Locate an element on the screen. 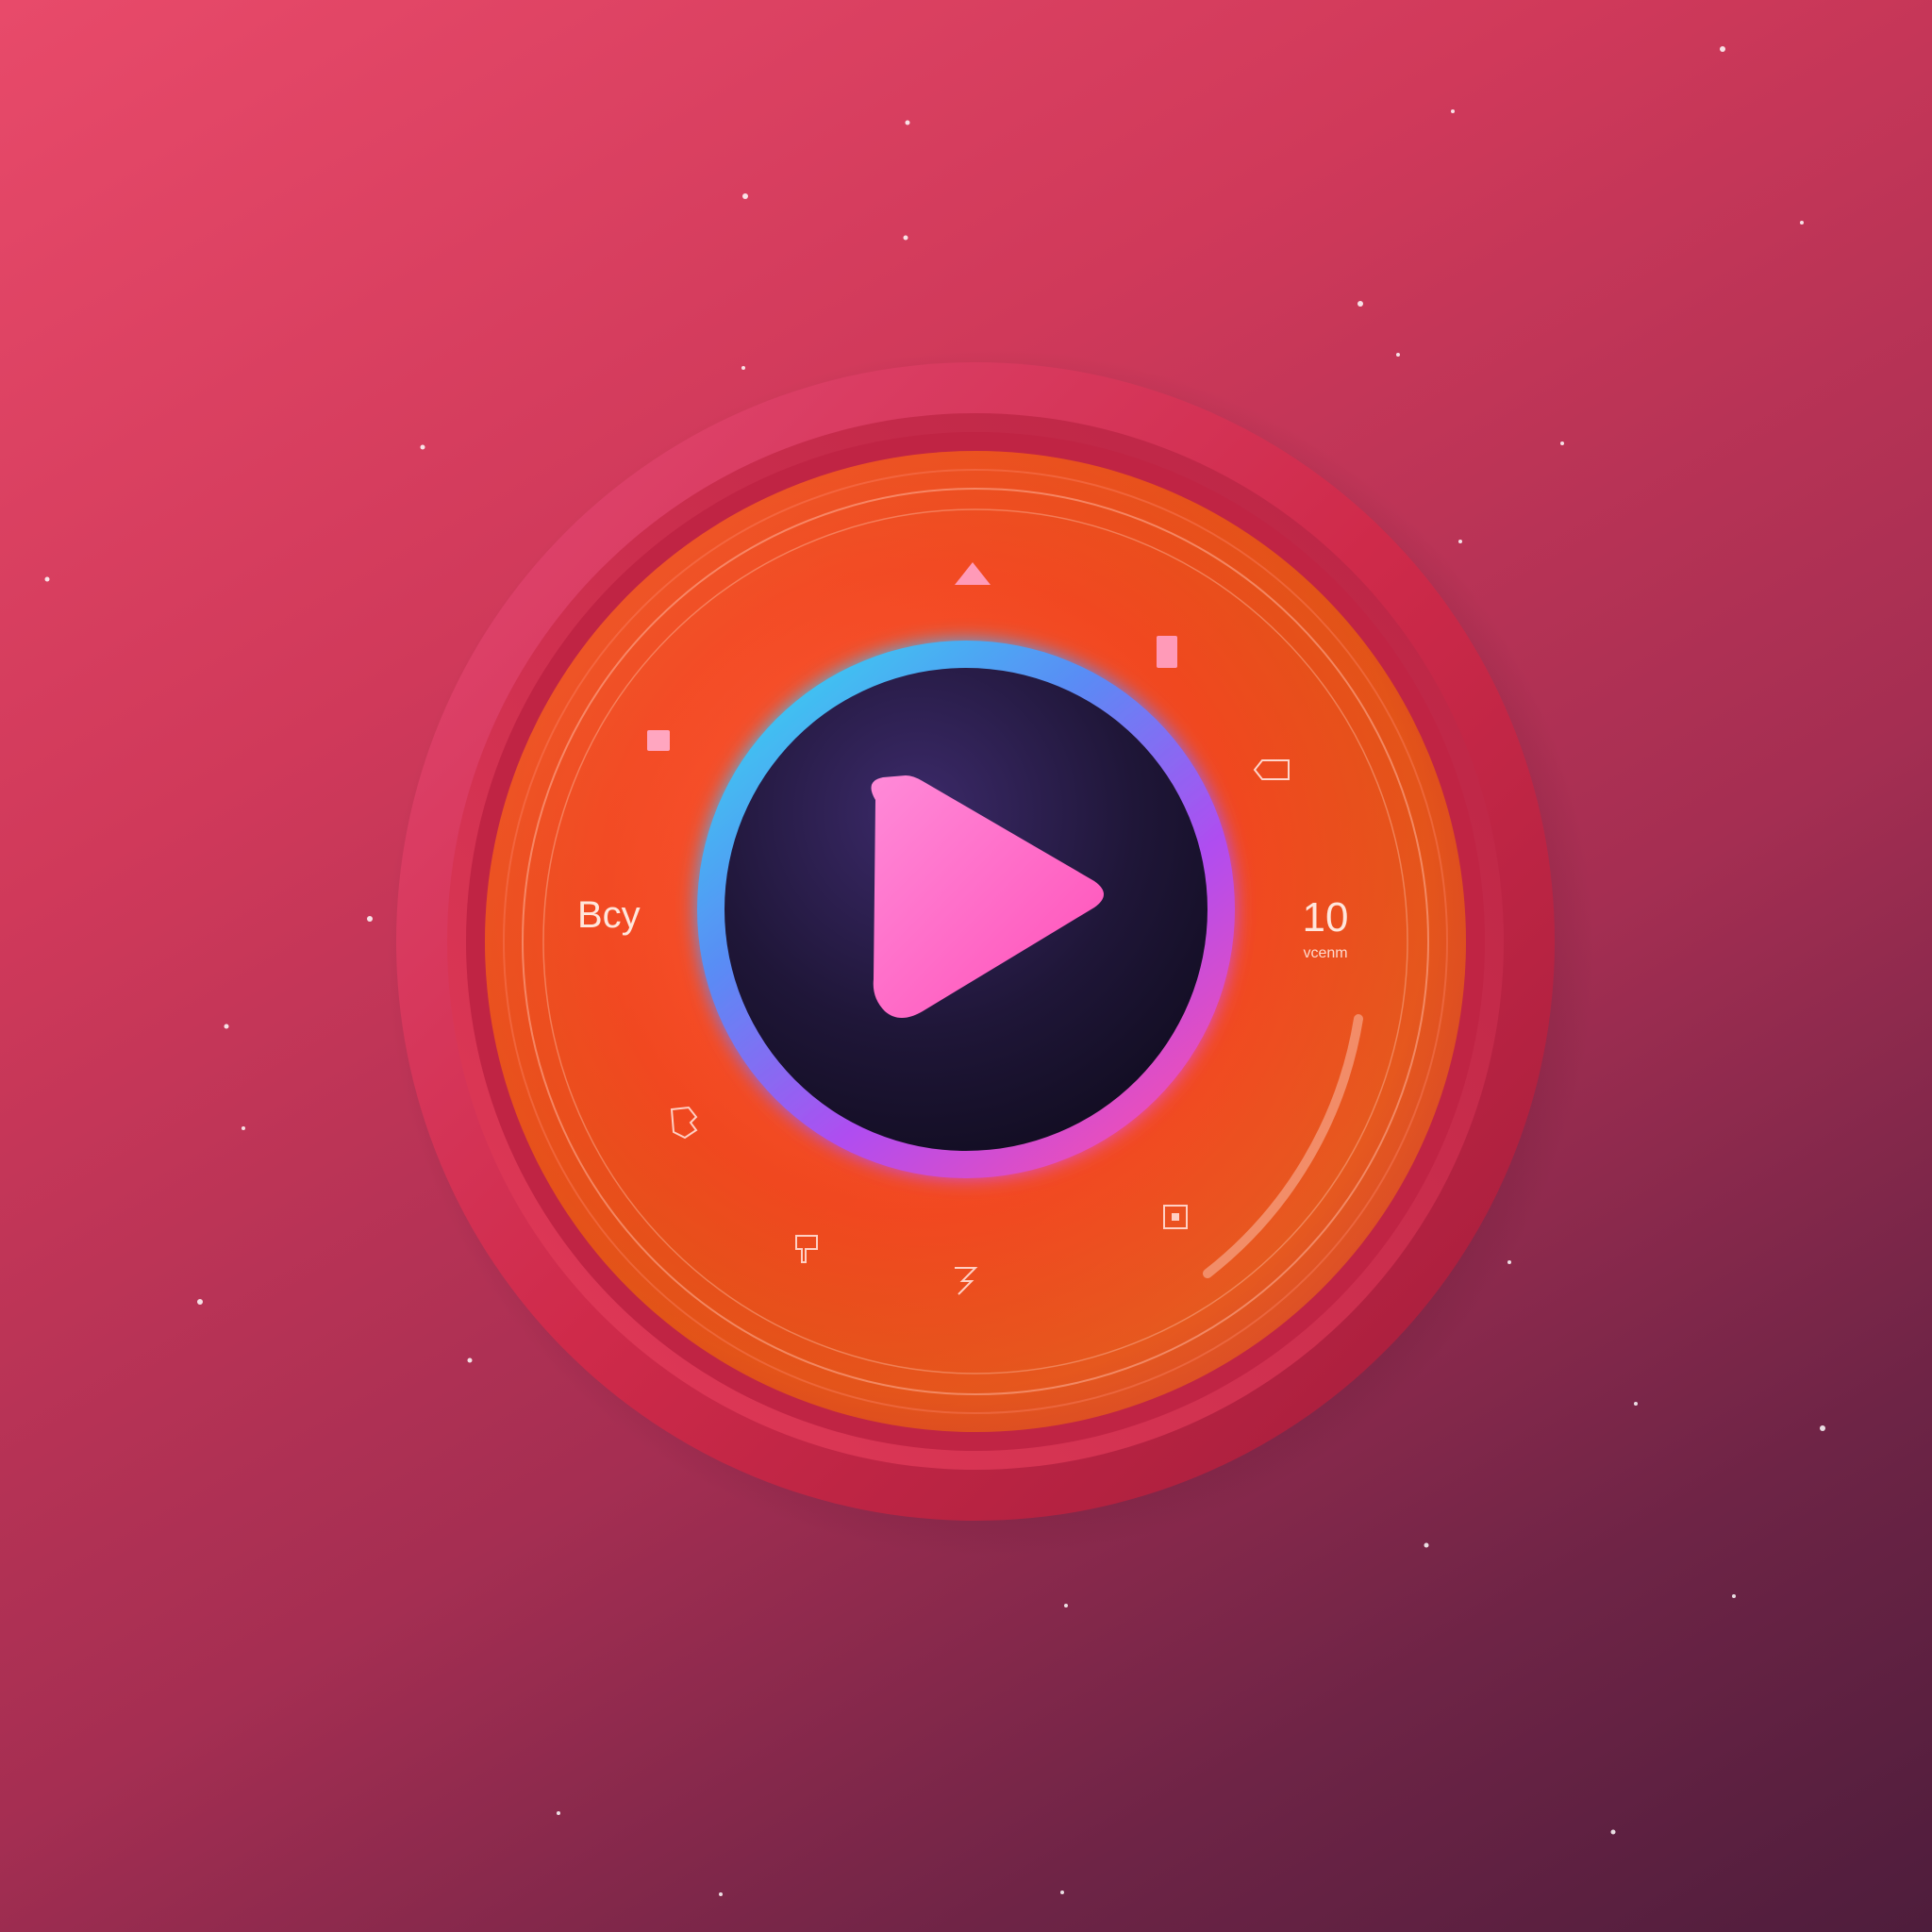 The height and width of the screenshot is (1932, 1932). square-small-marker-icon is located at coordinates (659, 741).